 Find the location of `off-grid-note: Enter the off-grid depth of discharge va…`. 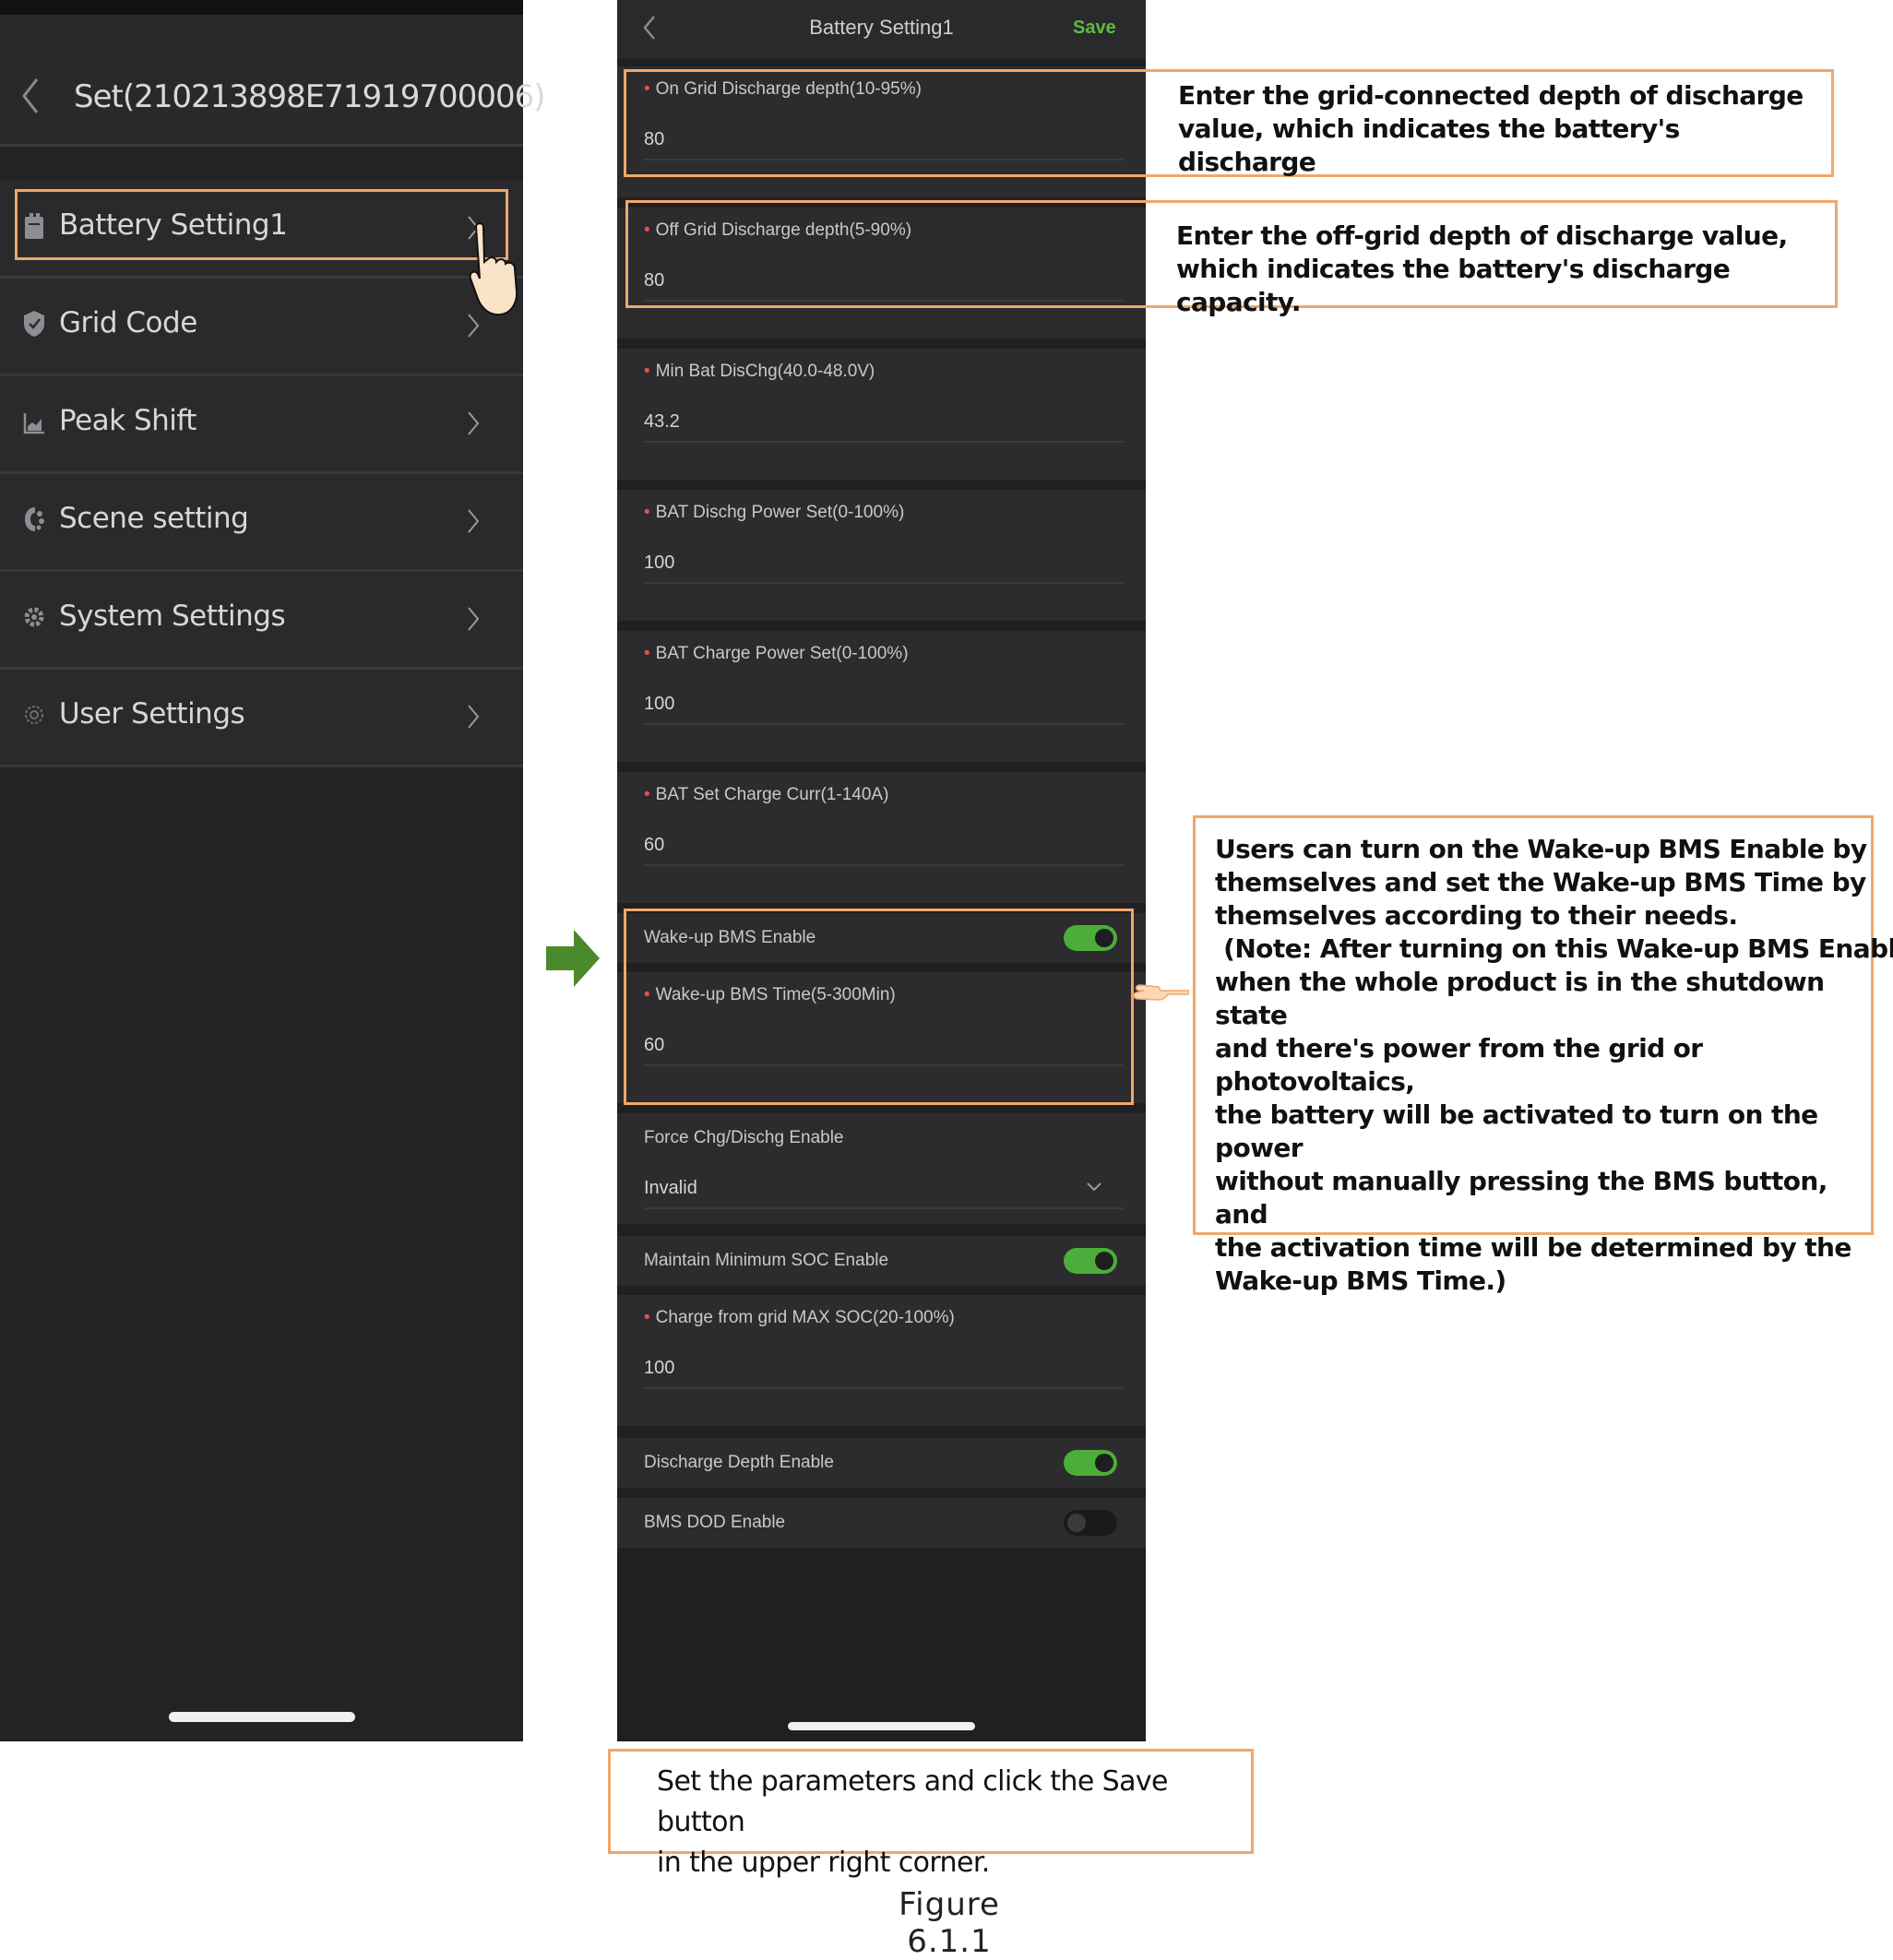

off-grid-note: Enter the off-grid depth of discharge va… is located at coordinates (1503, 269).